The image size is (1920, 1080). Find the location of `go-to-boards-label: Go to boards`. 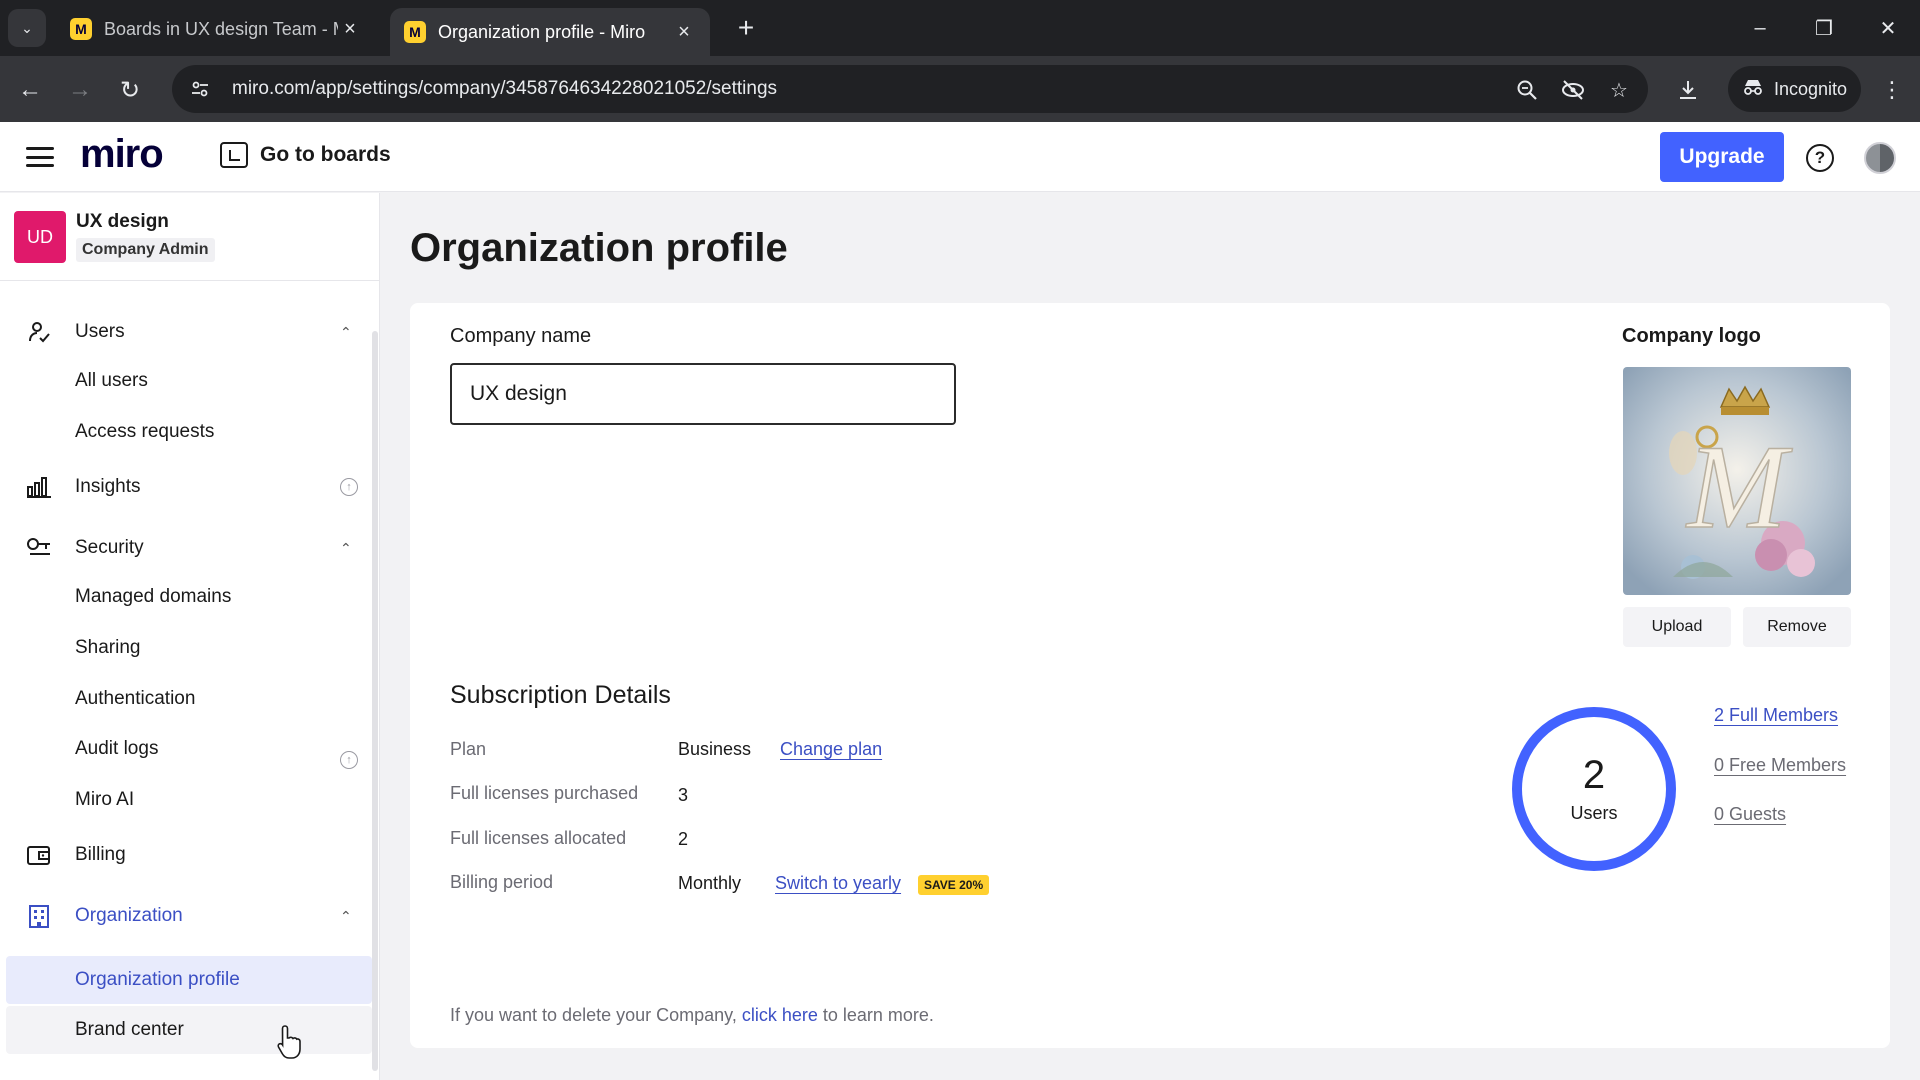

go-to-boards-label: Go to boards is located at coordinates (325, 154).